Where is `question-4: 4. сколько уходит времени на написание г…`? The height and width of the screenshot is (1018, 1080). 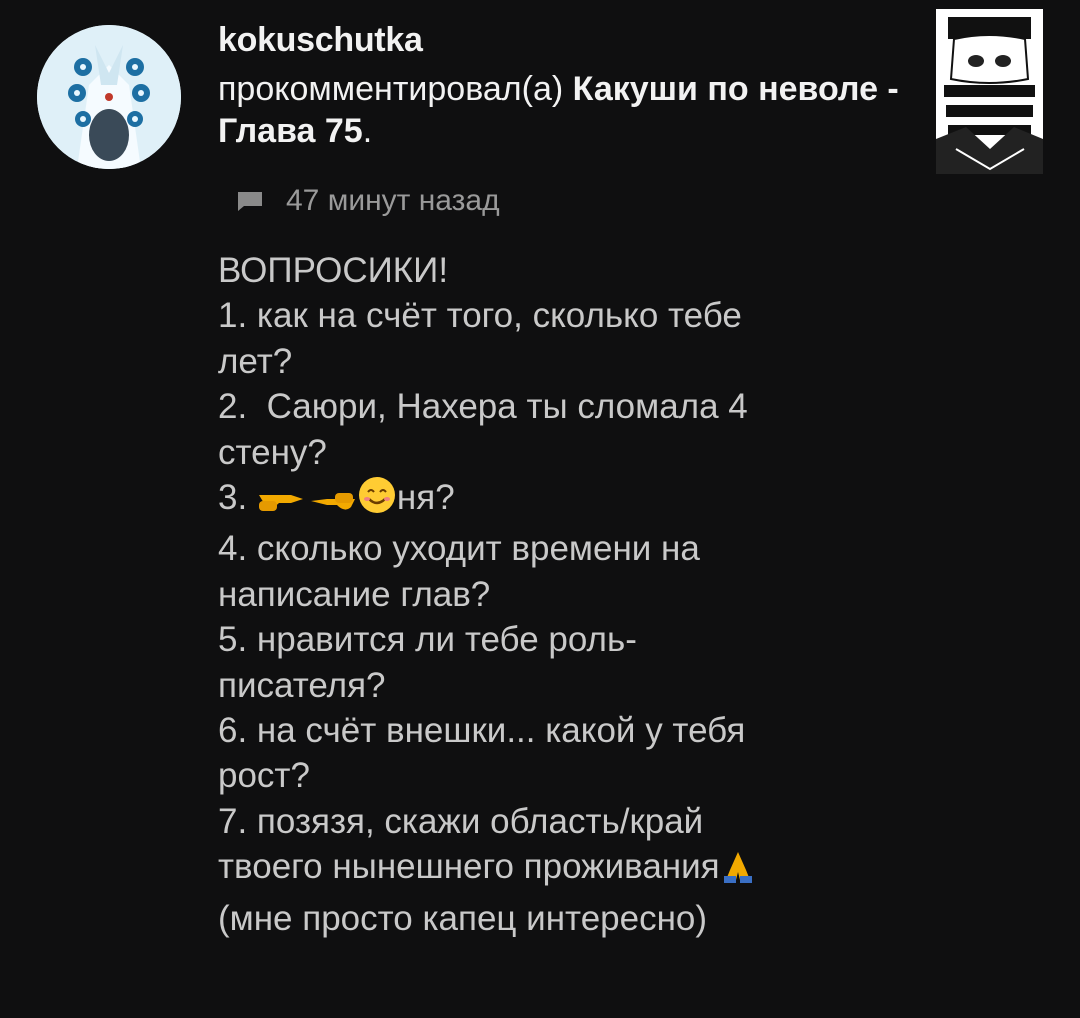
question-4: 4. сколько уходит времени на написание г… is located at coordinates (459, 571).